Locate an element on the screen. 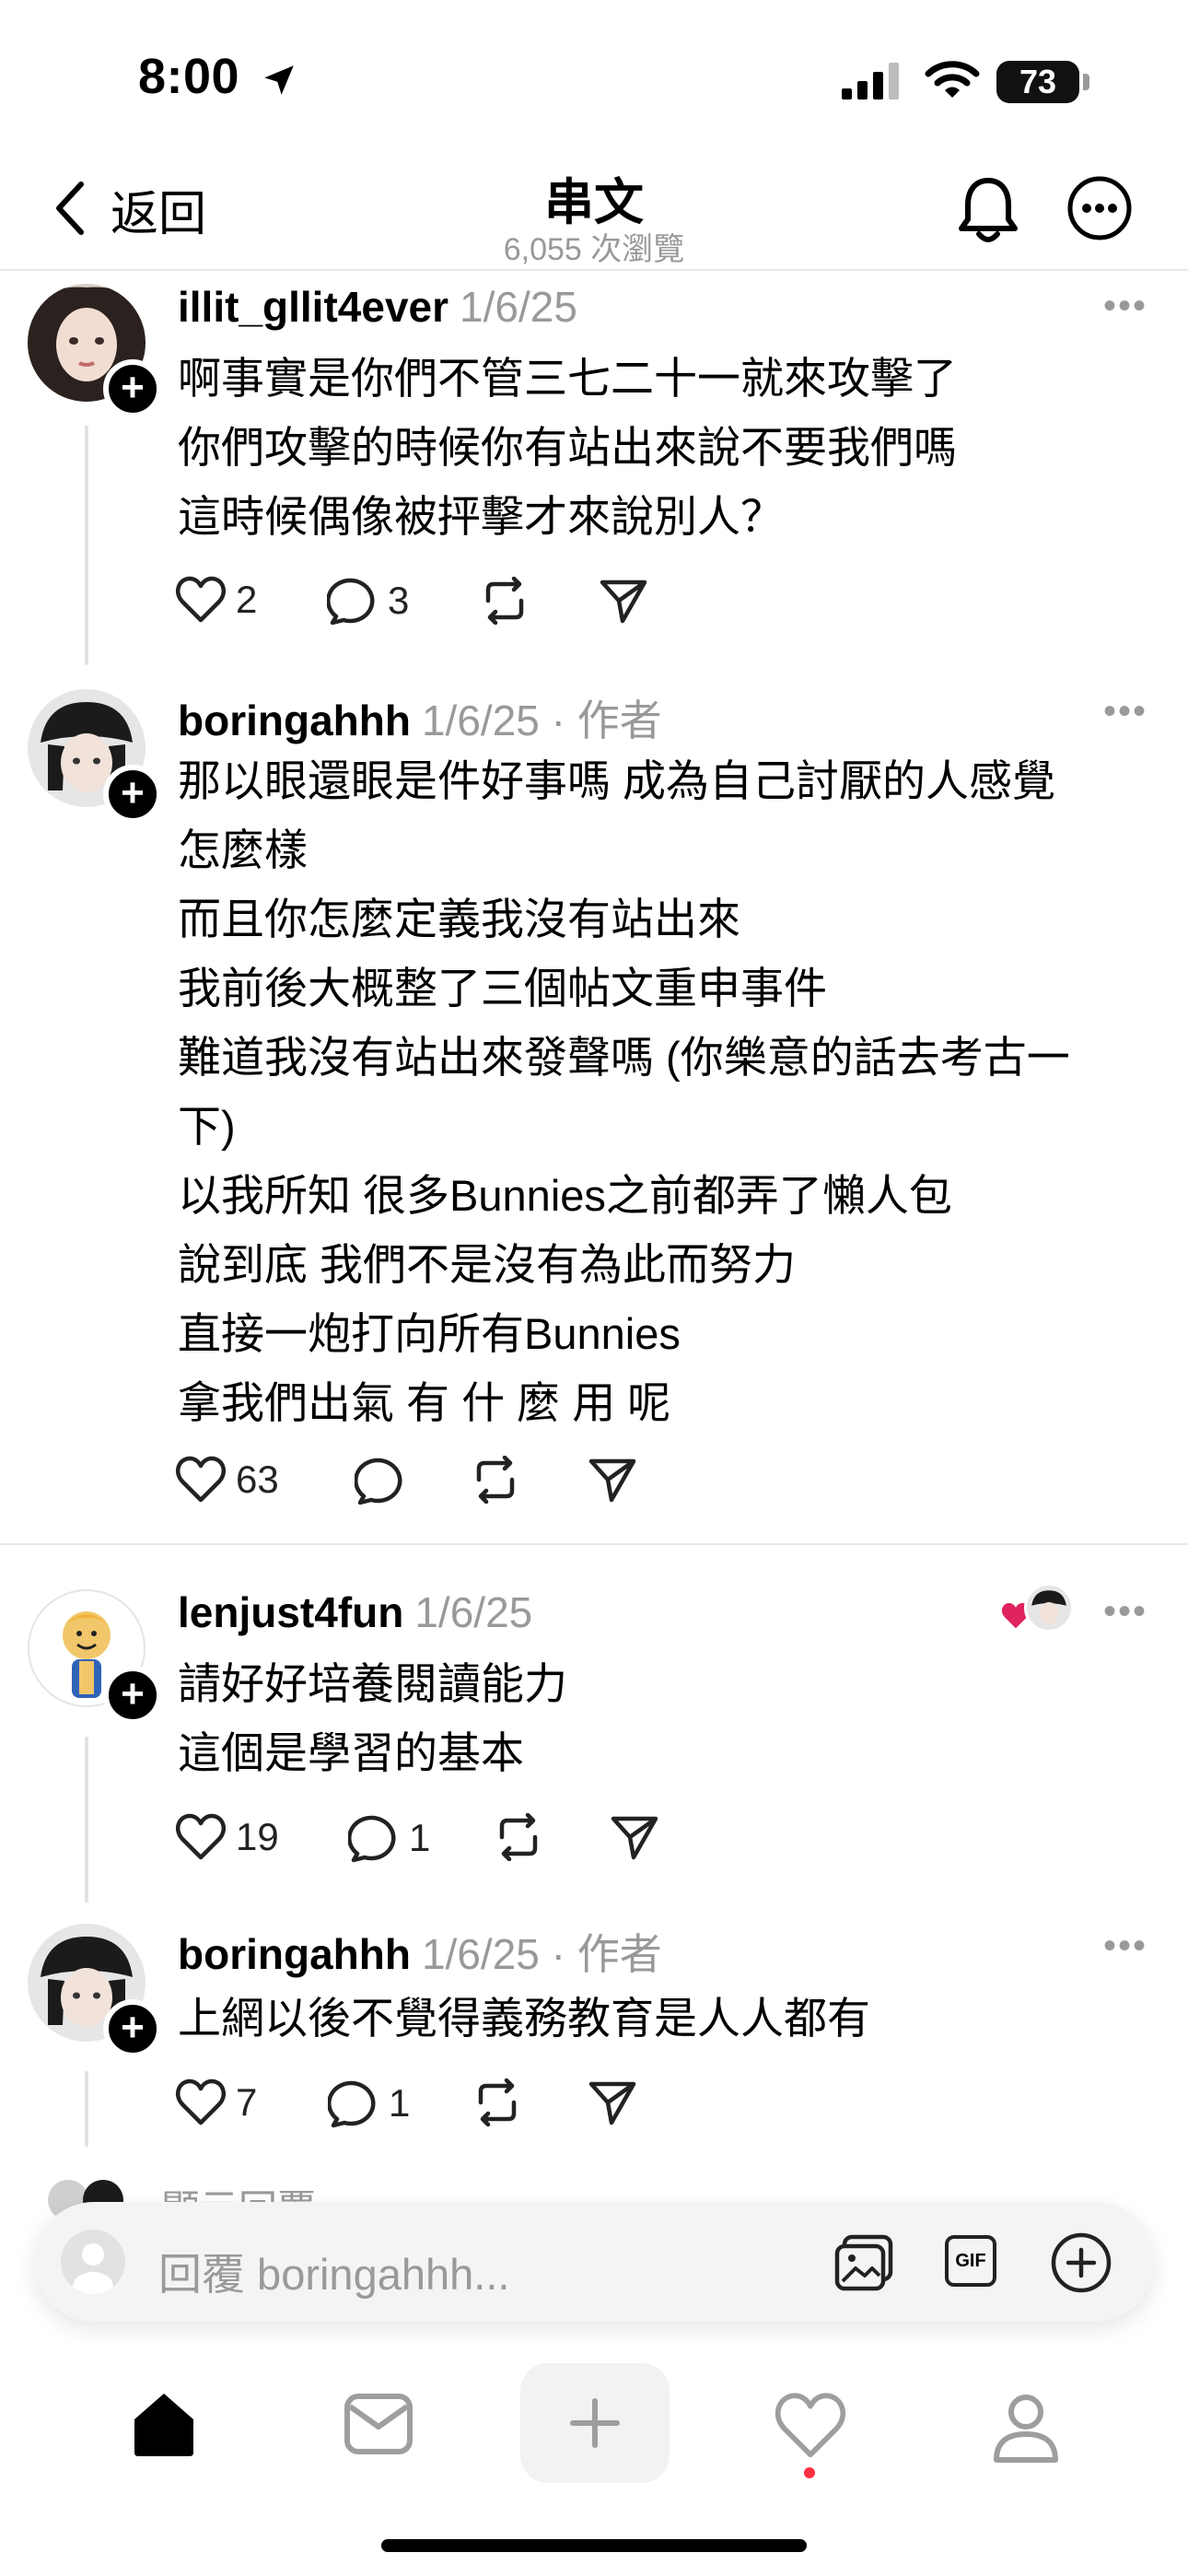 This screenshot has width=1188, height=2576. gif-icon: GIF is located at coordinates (970, 2261).